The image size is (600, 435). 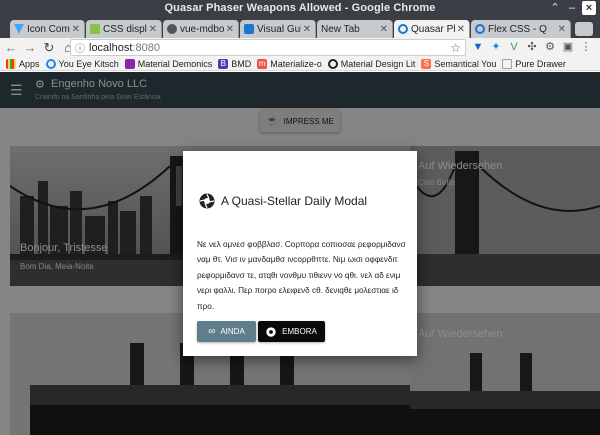 I want to click on bookmark-you-eye-kitsch: You Eye Kitsch, so click(x=82, y=63).